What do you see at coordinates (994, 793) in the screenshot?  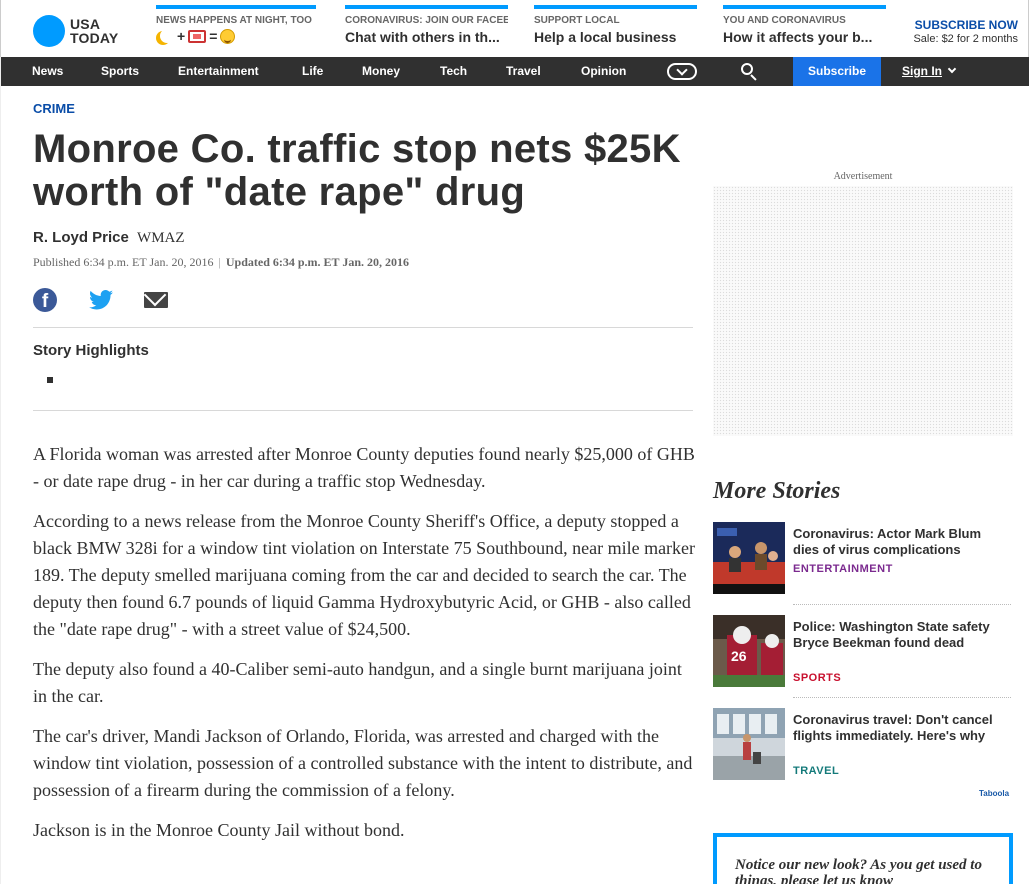 I see `taboola-logo: Taboola` at bounding box center [994, 793].